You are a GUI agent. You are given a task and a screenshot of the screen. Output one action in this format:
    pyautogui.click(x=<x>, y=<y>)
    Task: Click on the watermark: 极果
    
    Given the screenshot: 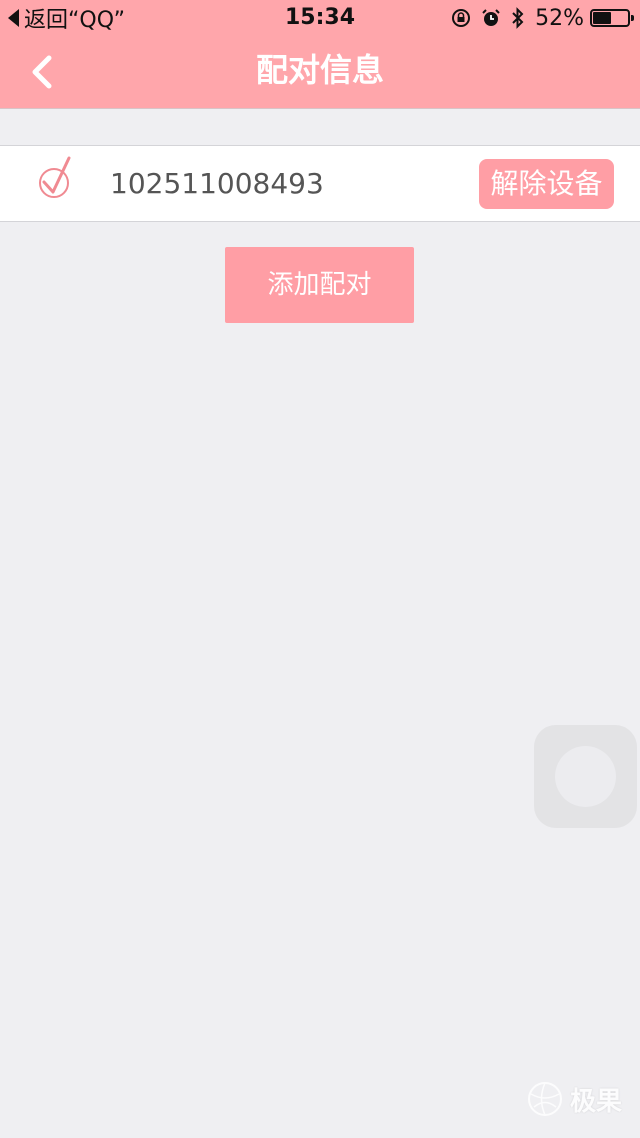 What is the action you would take?
    pyautogui.click(x=574, y=1099)
    